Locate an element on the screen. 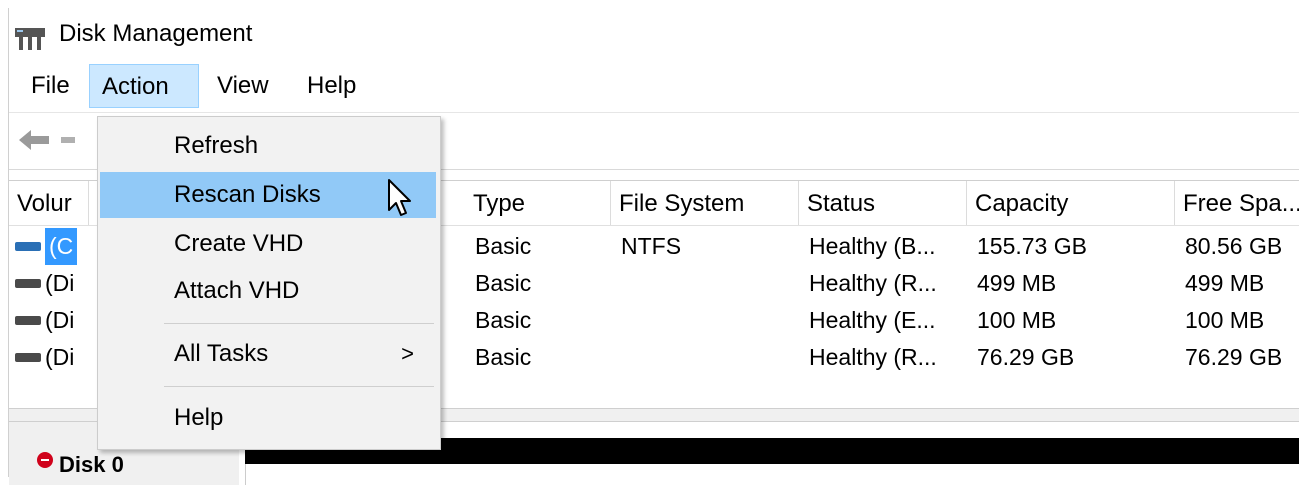  disk-error-icon is located at coordinates (45, 460).